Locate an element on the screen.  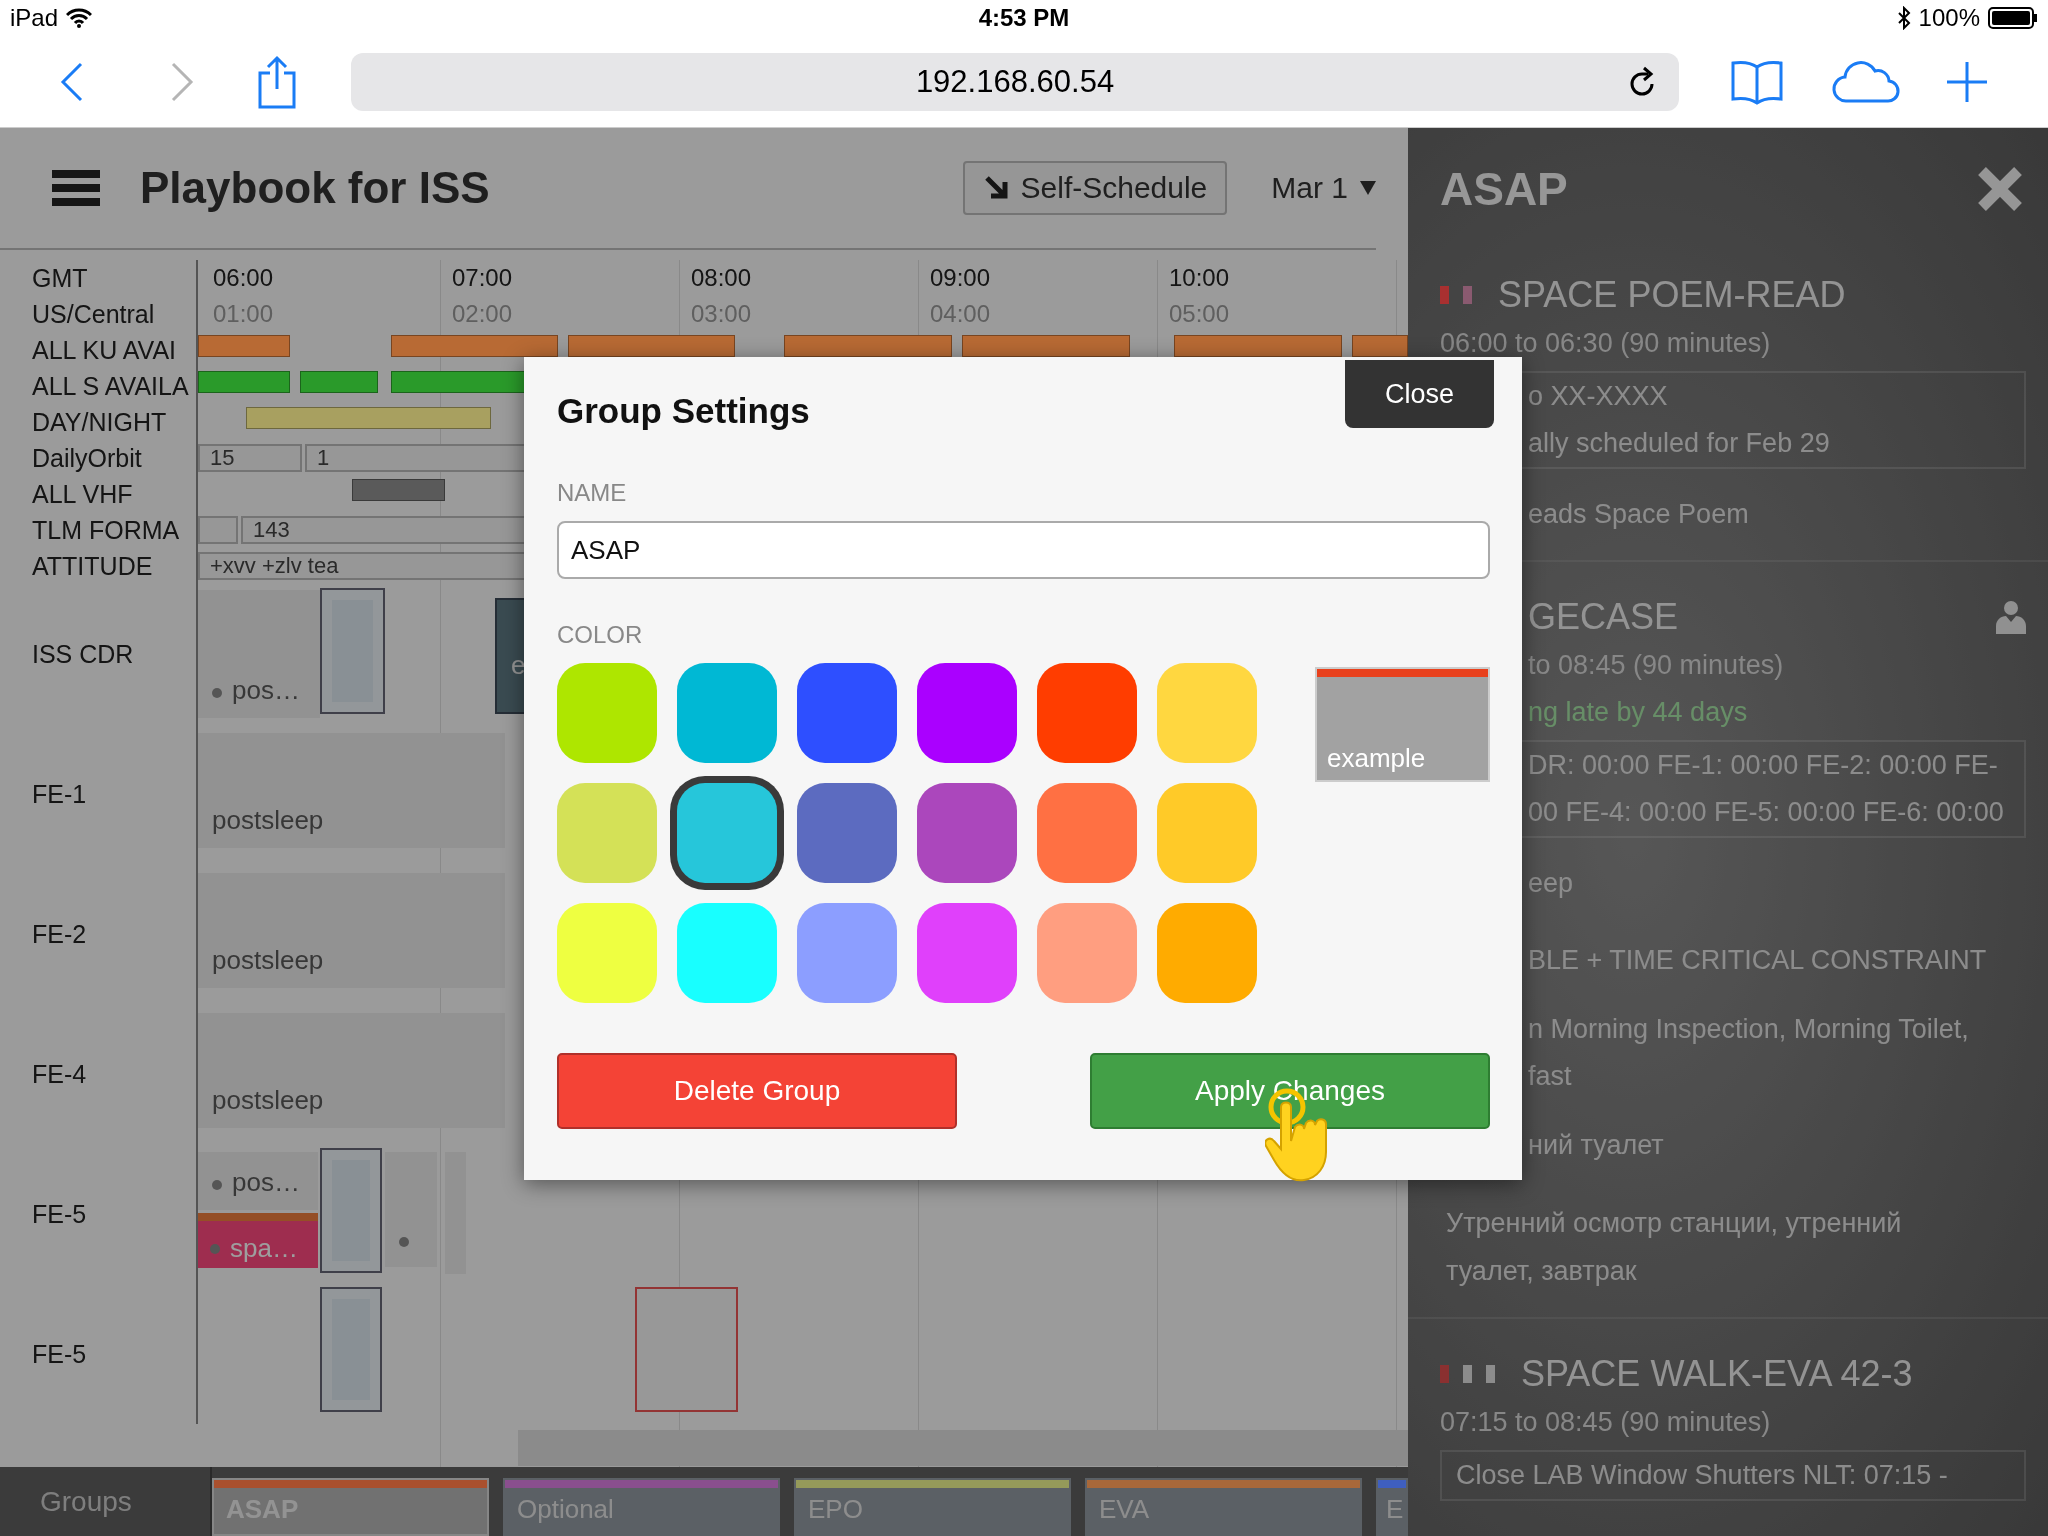
field-label: COLOR is located at coordinates (600, 635).